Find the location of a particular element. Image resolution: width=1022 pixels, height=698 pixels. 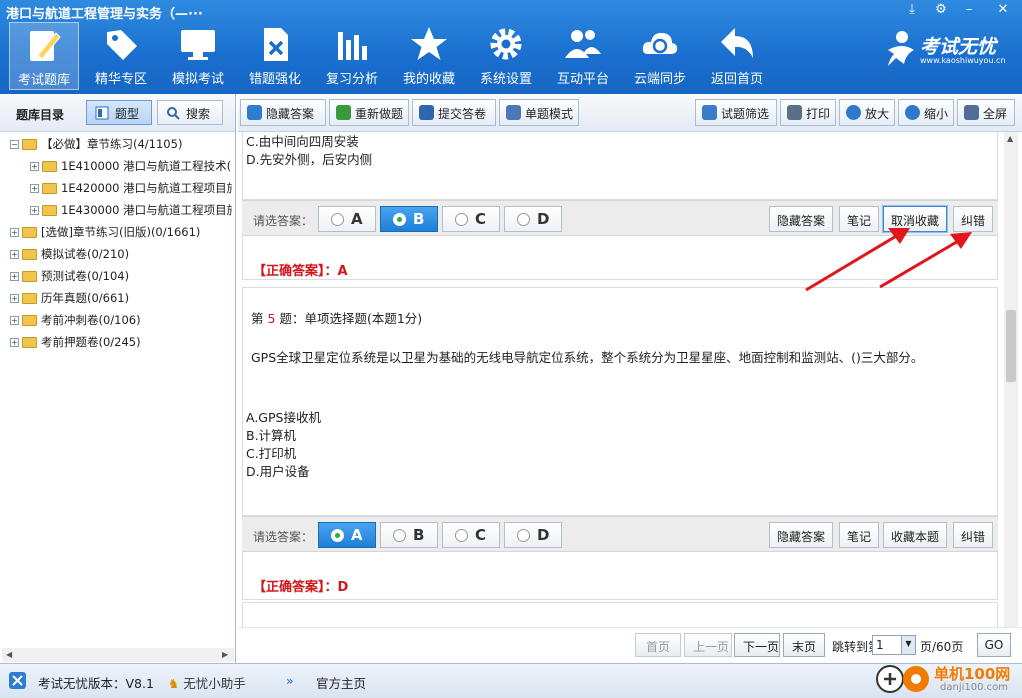

status-bar: 考试无忧版本：V8.1 ♞ 无忧小助手 » 官方主页 is located at coordinates (511, 680).